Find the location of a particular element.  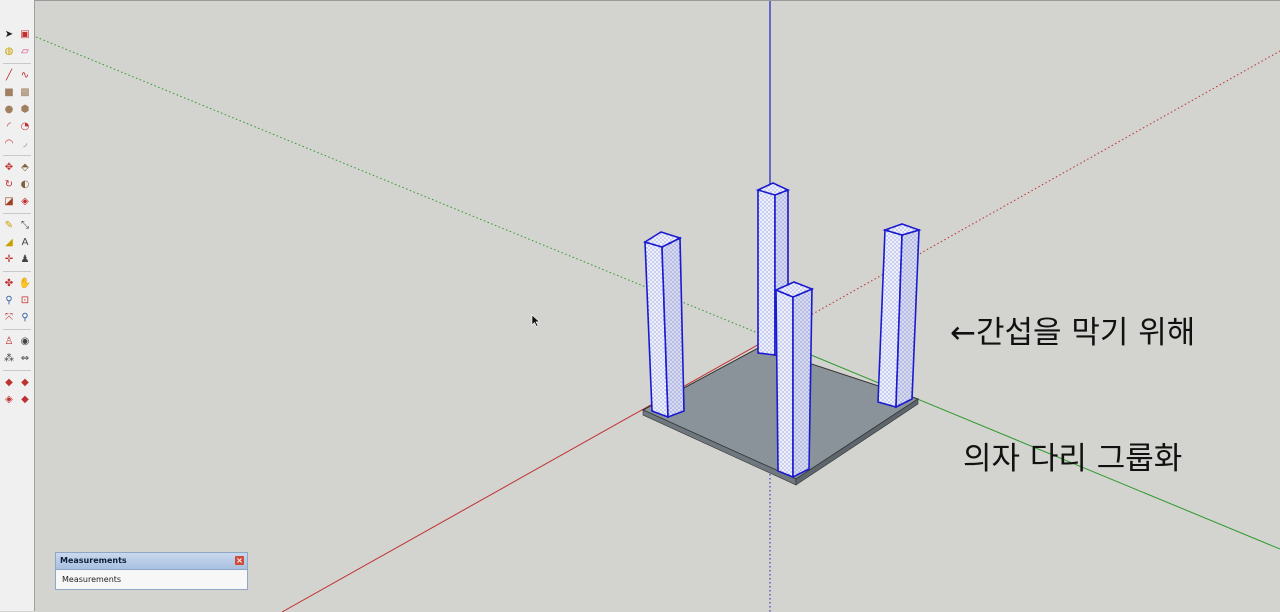

paint-bucket-icon: ◍ is located at coordinates (9, 52).